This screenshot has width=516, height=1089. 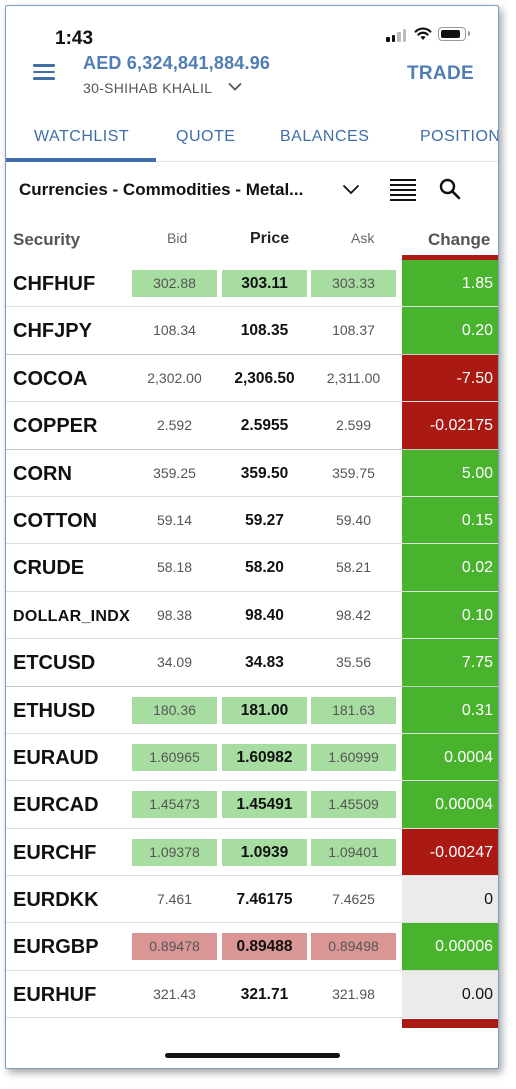 What do you see at coordinates (174, 425) in the screenshot?
I see `bid-price: 2.592` at bounding box center [174, 425].